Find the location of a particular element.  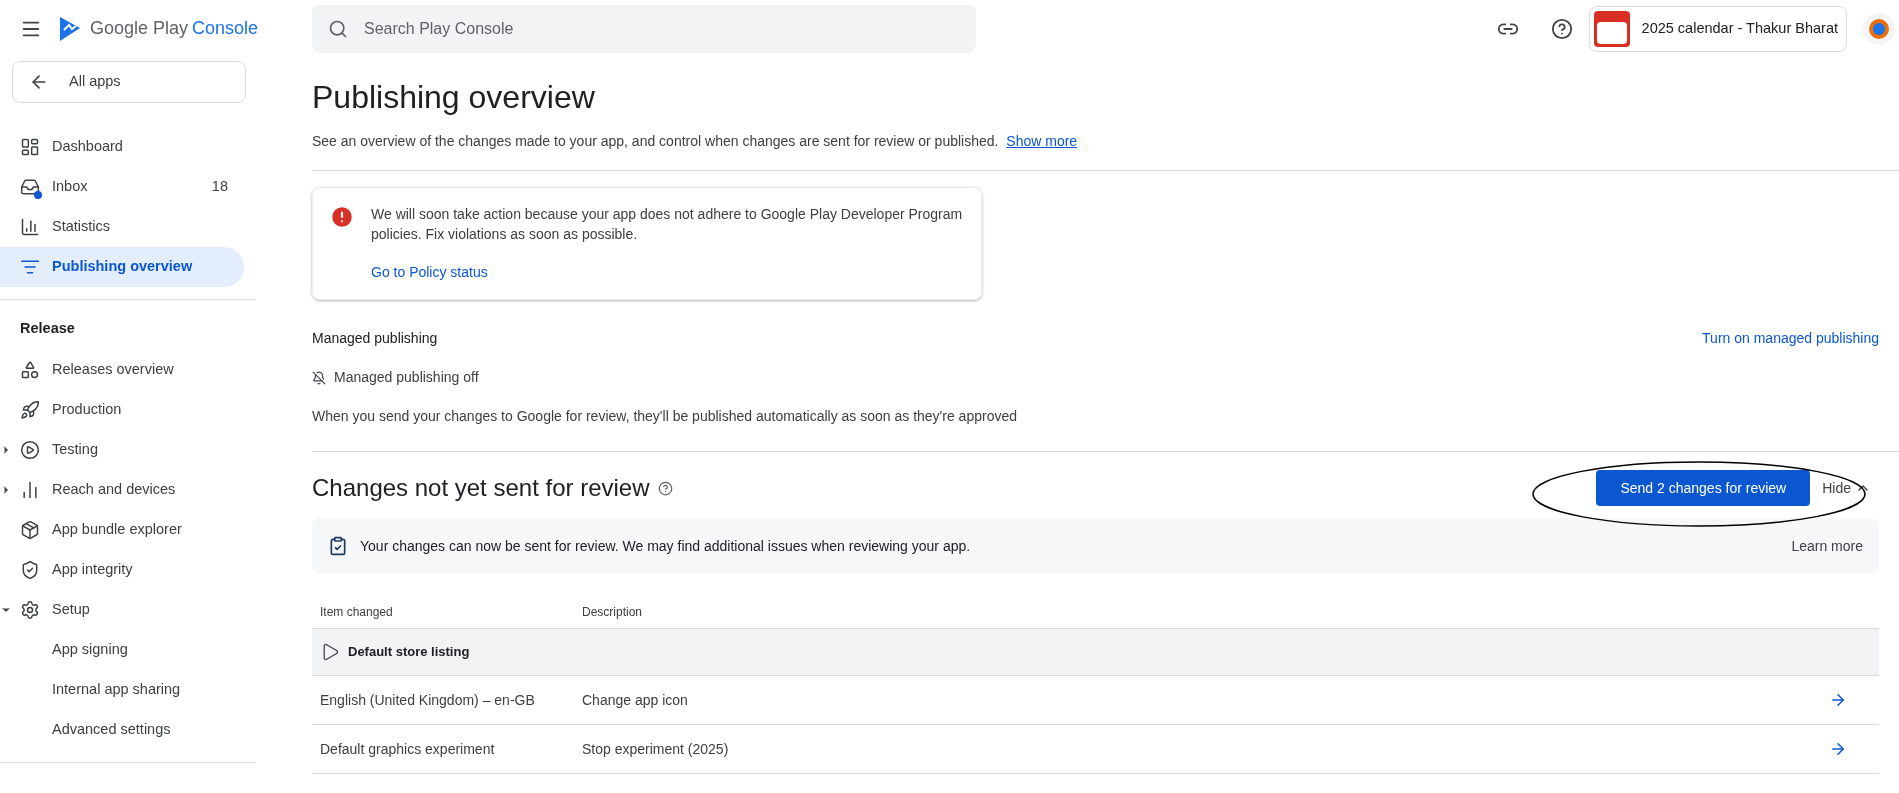

list-icon is located at coordinates (30, 267).